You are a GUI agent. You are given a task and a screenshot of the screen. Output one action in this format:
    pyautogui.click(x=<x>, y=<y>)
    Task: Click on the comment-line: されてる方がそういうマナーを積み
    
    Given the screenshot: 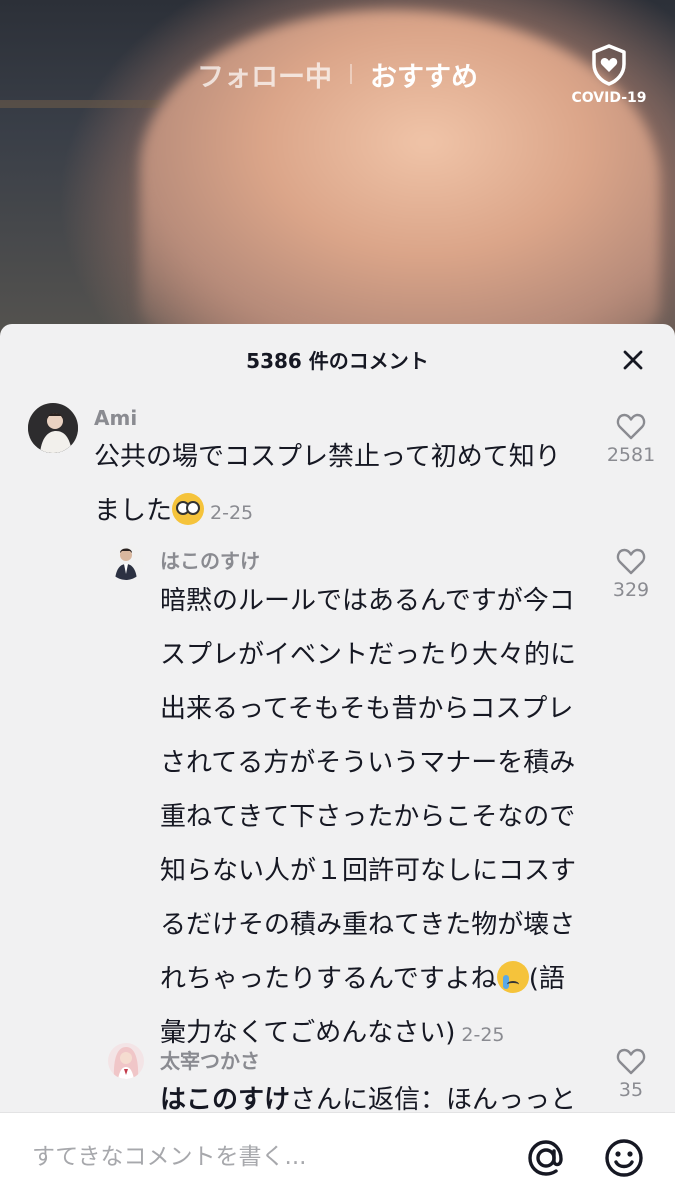 What is the action you would take?
    pyautogui.click(x=368, y=763)
    